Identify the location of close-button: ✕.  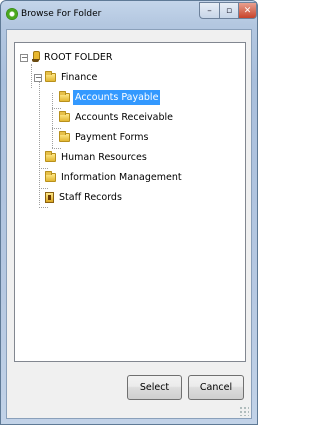
(247, 10).